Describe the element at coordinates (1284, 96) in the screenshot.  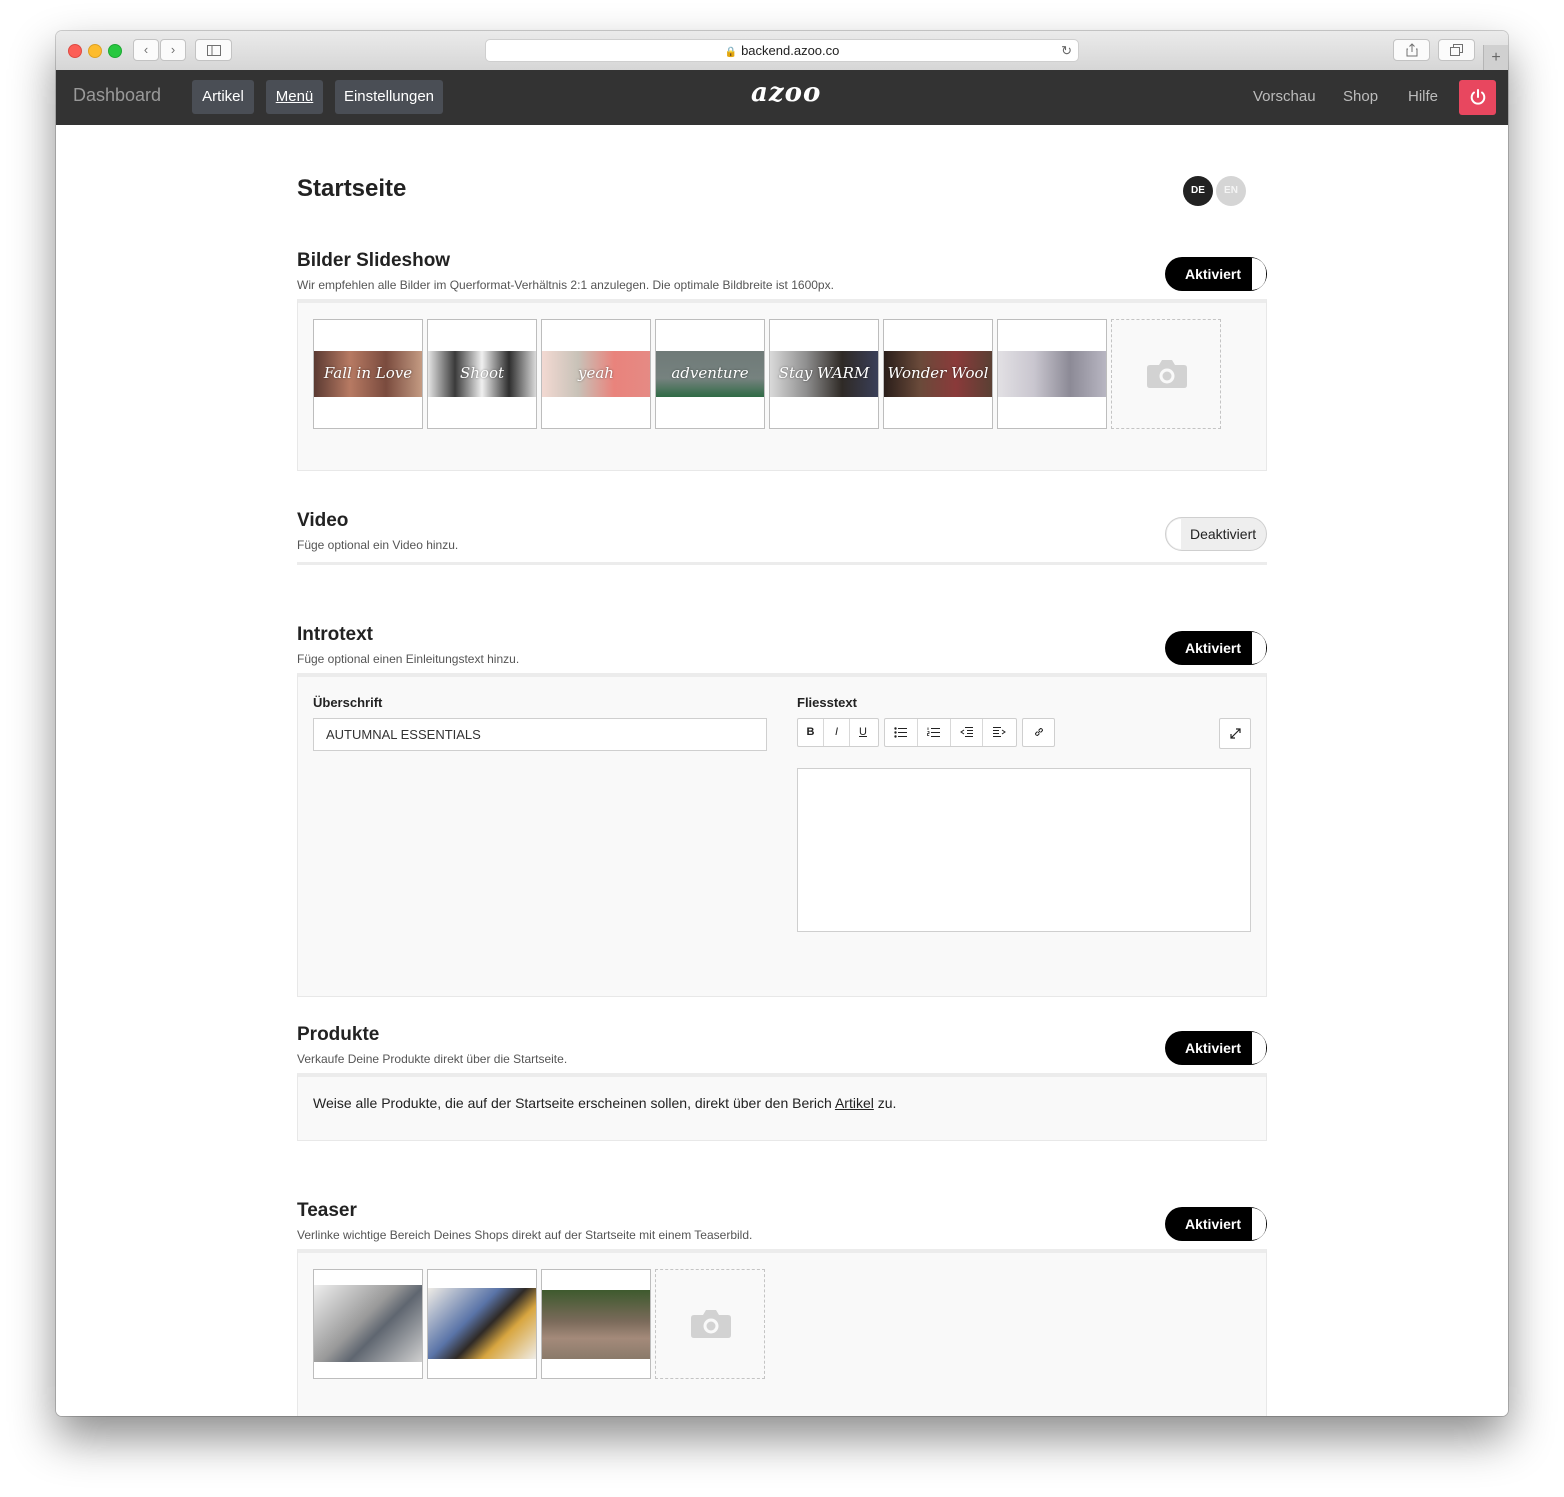
I see `nav-vorschau: Vorschau` at that location.